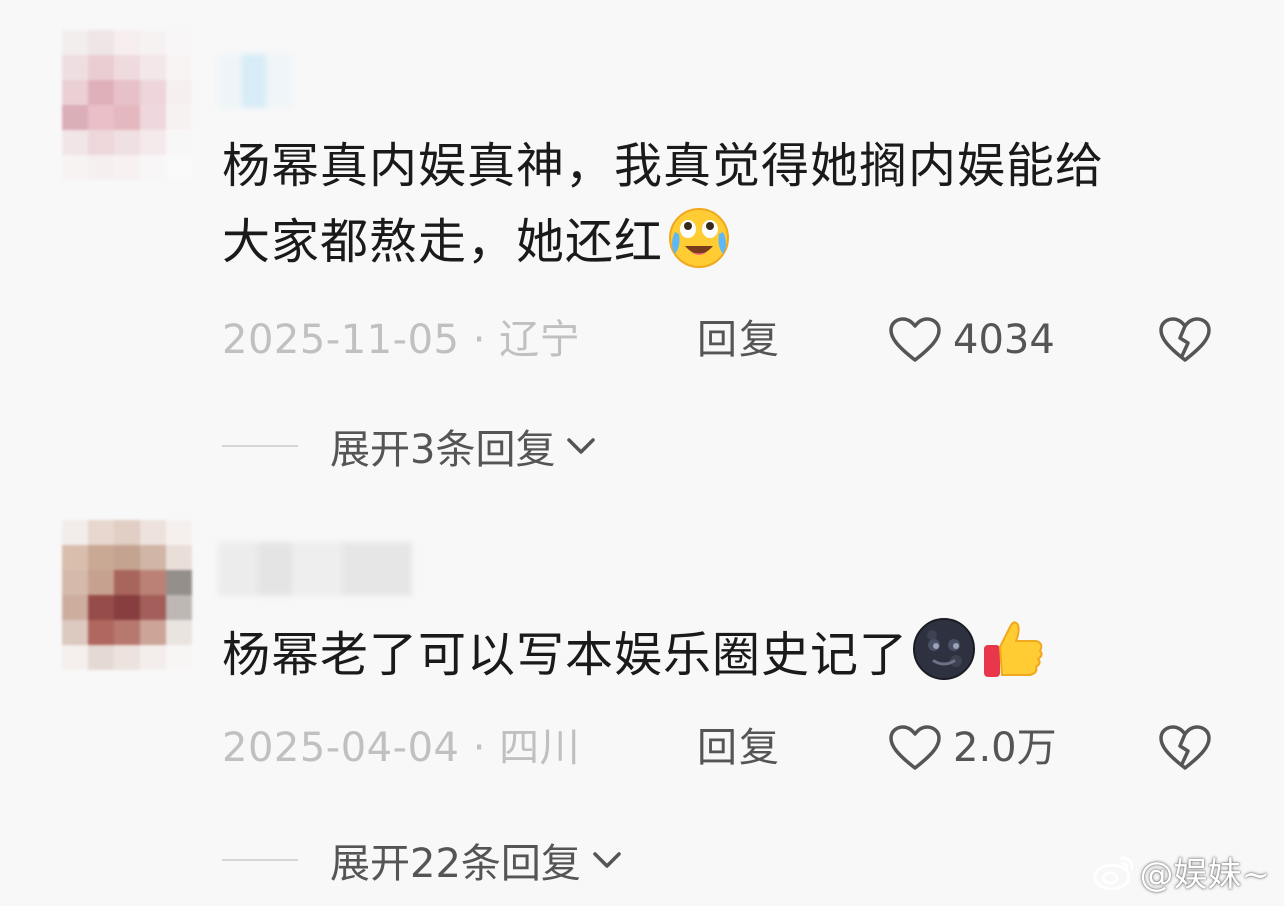 The height and width of the screenshot is (906, 1284). I want to click on watermark: @娱妹~, so click(1181, 871).